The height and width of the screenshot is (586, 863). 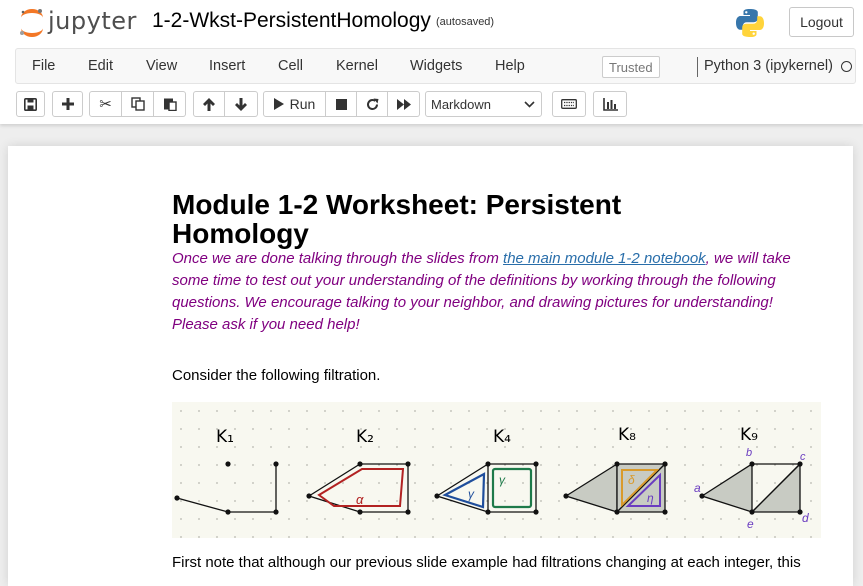 I want to click on paste-button, so click(x=170, y=104).